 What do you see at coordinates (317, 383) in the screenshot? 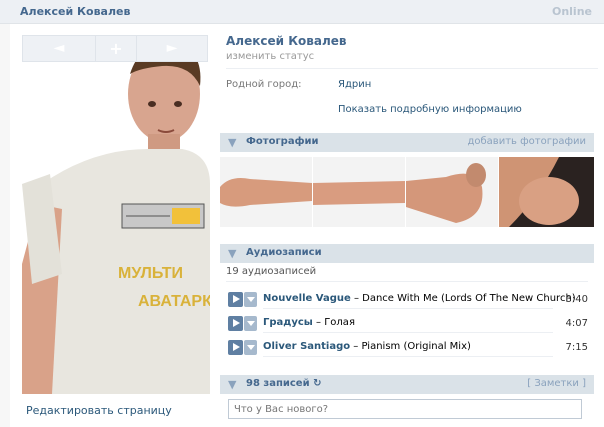
I see `refresh-icon: ↻` at bounding box center [317, 383].